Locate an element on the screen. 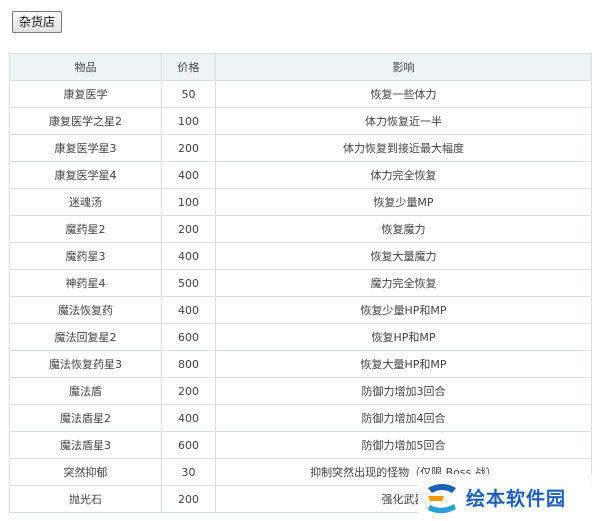 Image resolution: width=600 pixels, height=521 pixels. table-row: 康复医学 50 恢复一些体力 is located at coordinates (300, 94).